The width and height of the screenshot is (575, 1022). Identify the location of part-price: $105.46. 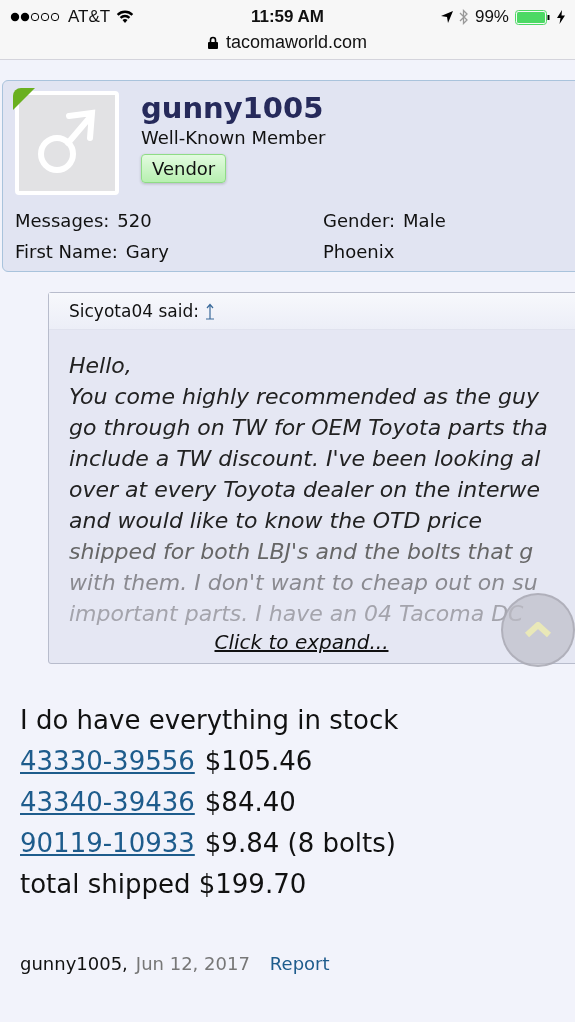
(258, 761).